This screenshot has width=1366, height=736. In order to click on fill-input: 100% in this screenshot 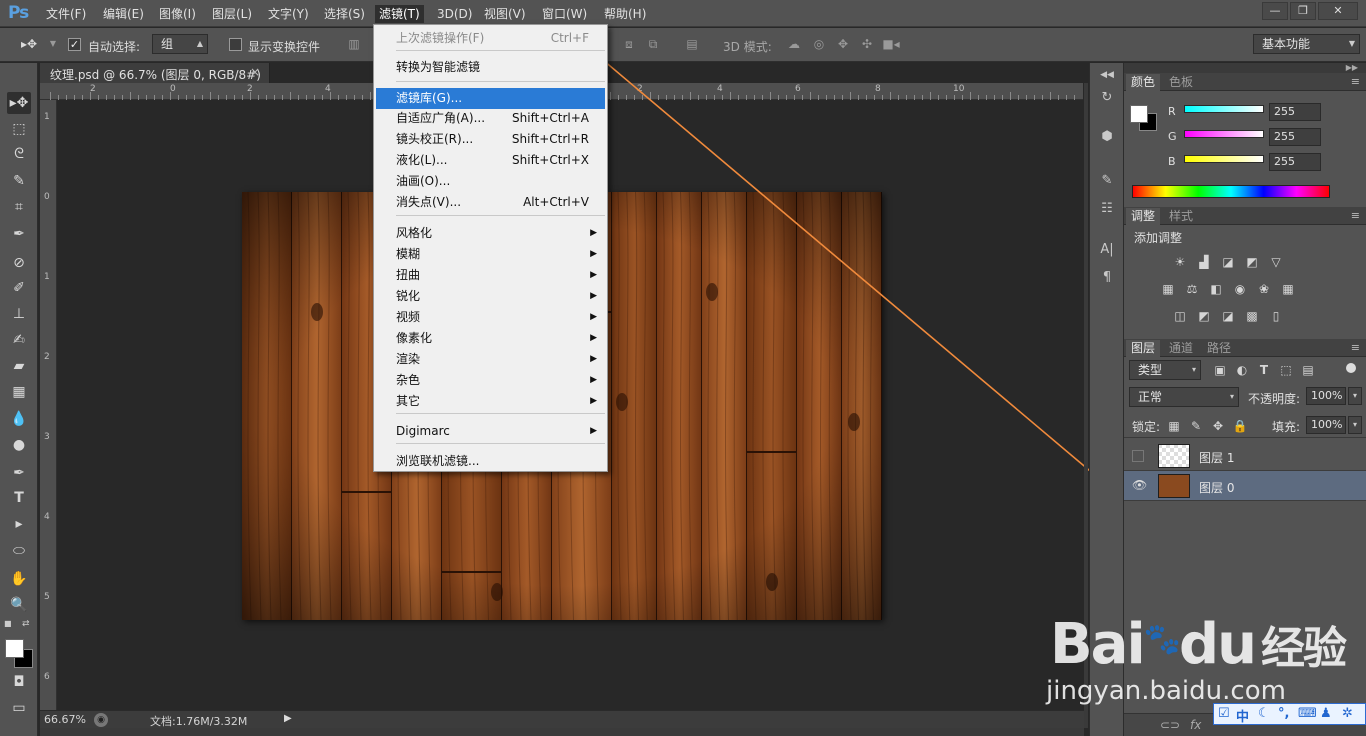, I will do `click(1326, 425)`.